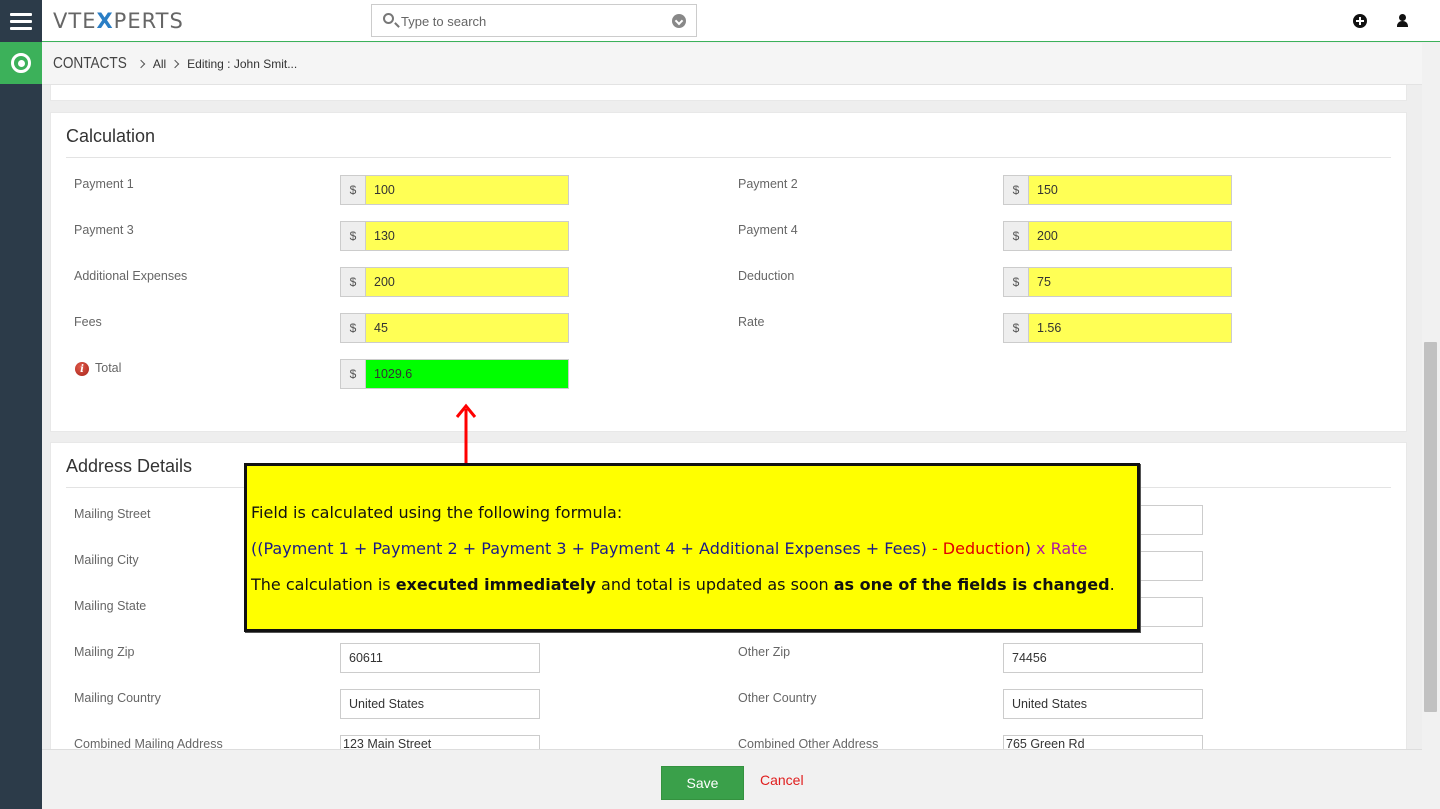 This screenshot has width=1440, height=809. I want to click on cancel-link: Cancel, so click(782, 780).